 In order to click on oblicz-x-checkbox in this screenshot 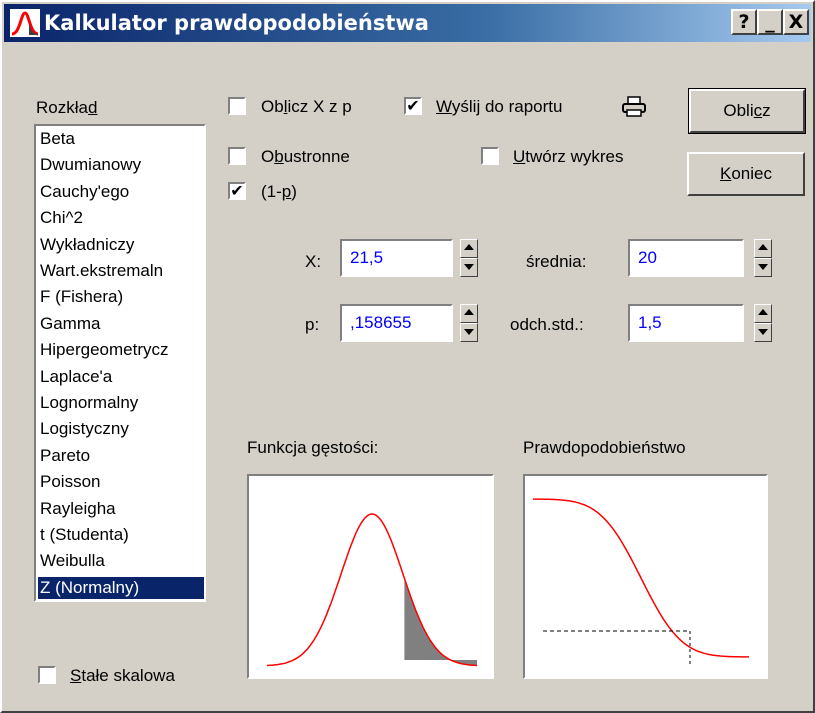, I will do `click(237, 106)`.